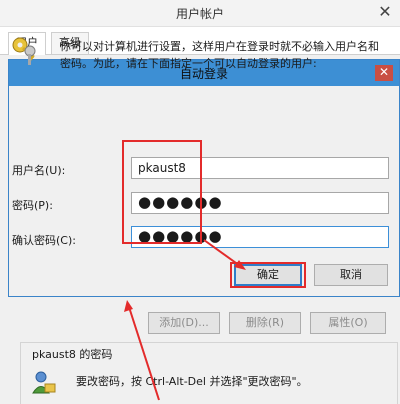 This screenshot has height=404, width=400. What do you see at coordinates (351, 275) in the screenshot?
I see `cancel-button: 取消` at bounding box center [351, 275].